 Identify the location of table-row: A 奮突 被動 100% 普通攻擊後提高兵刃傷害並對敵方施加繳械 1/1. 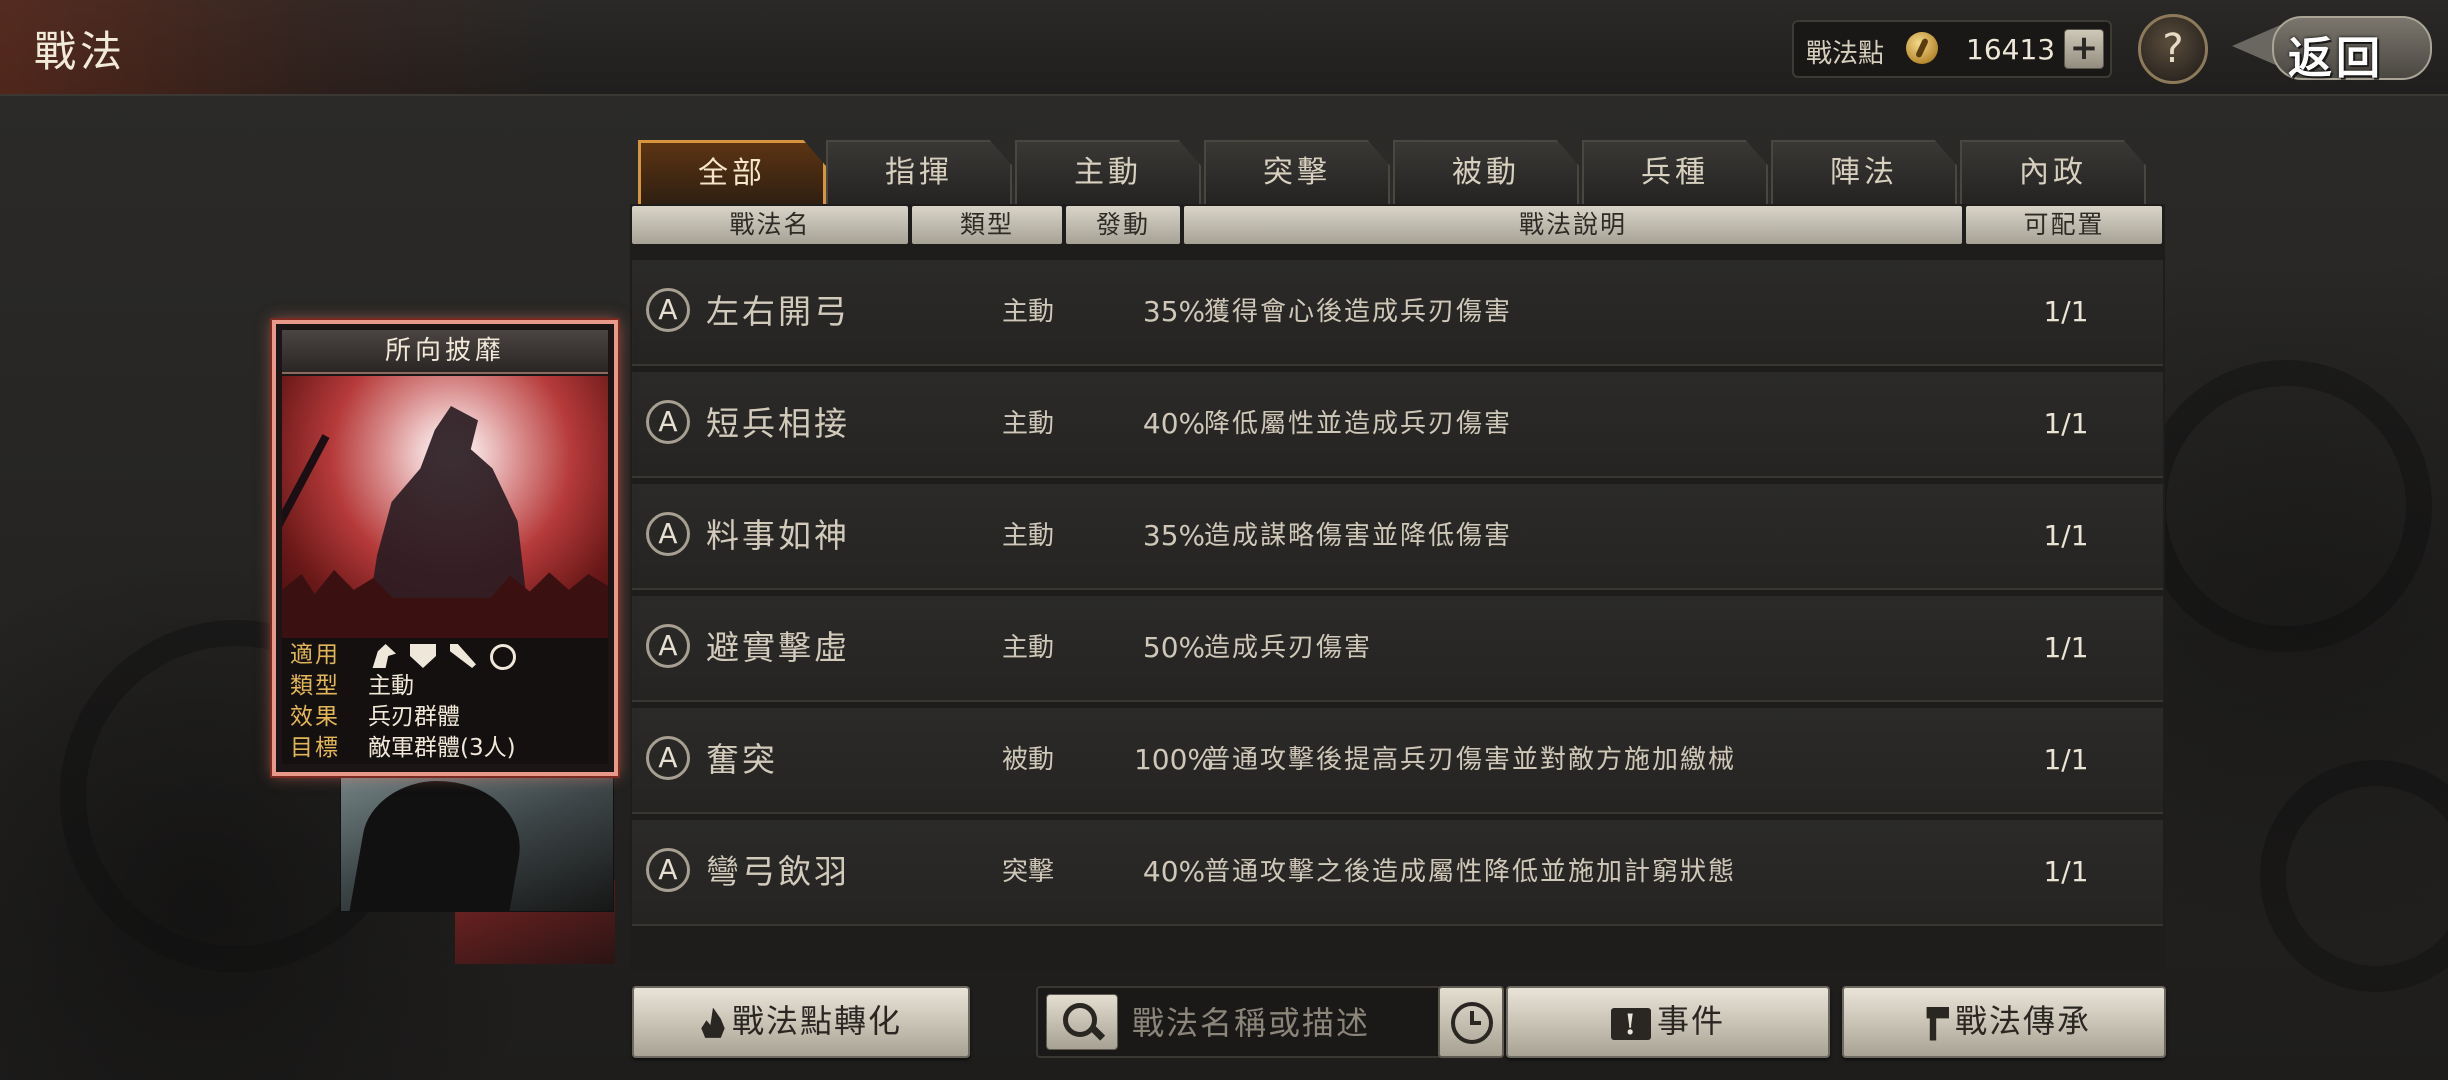
(1397, 761).